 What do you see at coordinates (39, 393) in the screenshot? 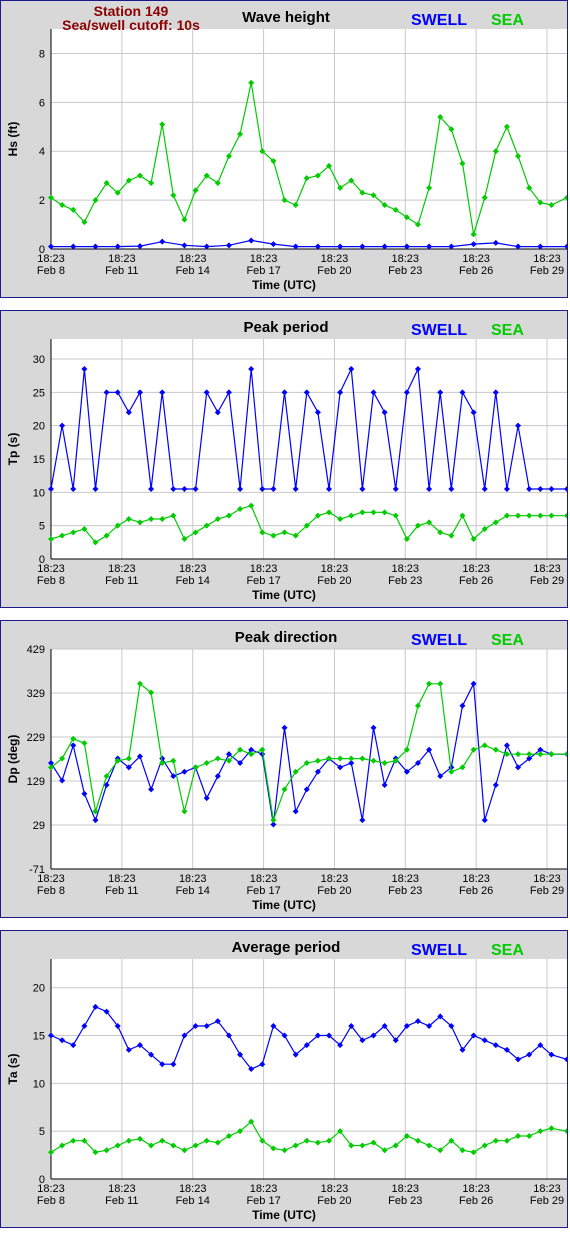
I see `y-tick-label: 25` at bounding box center [39, 393].